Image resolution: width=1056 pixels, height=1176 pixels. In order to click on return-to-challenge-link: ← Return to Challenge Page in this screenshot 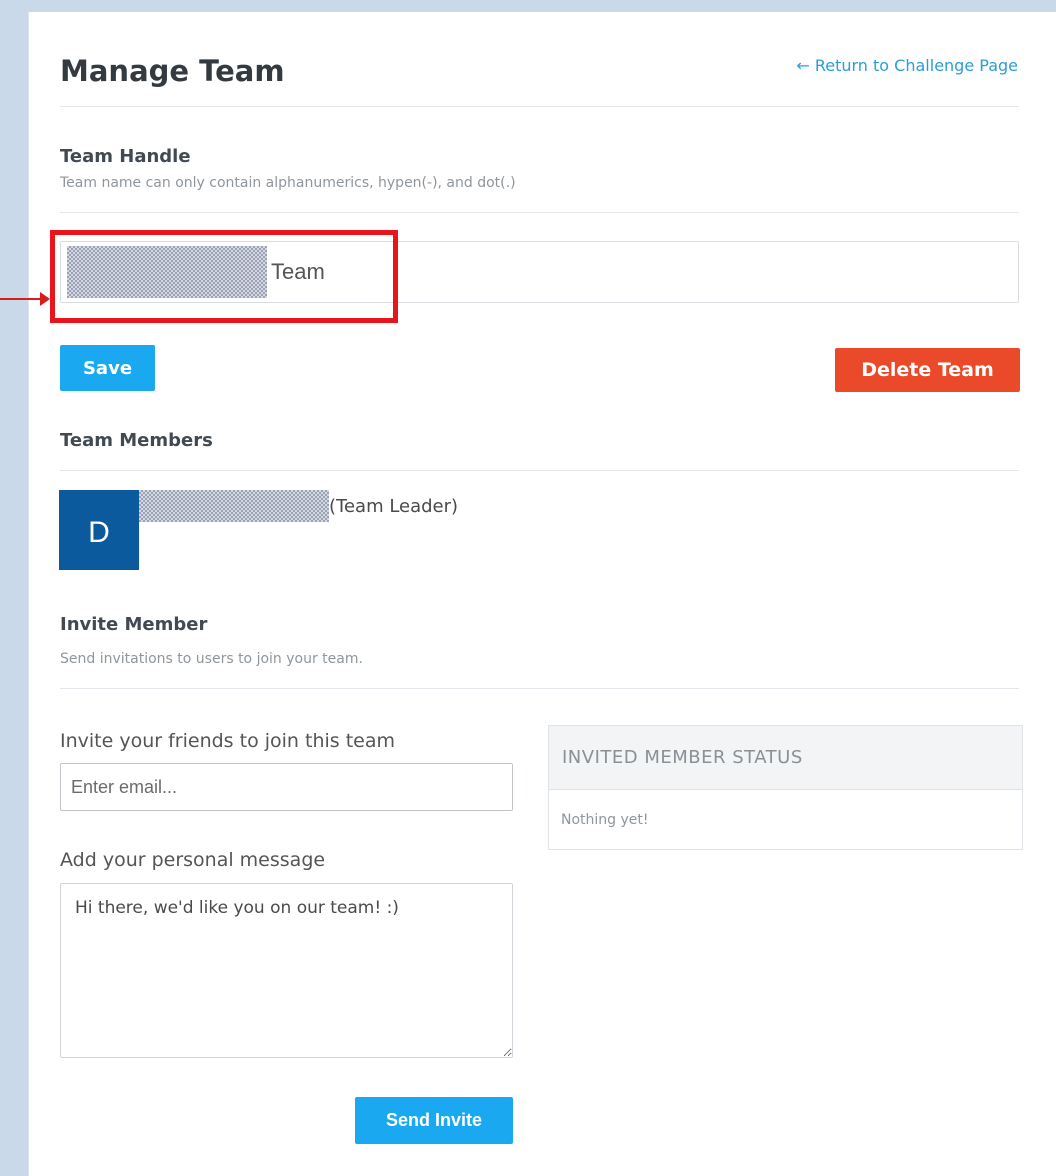, I will do `click(907, 65)`.